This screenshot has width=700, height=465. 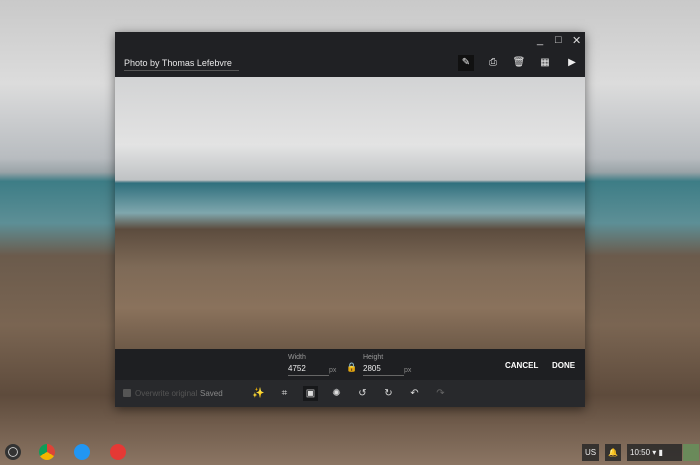 I want to click on slideshow-icon: ▶, so click(x=572, y=63).